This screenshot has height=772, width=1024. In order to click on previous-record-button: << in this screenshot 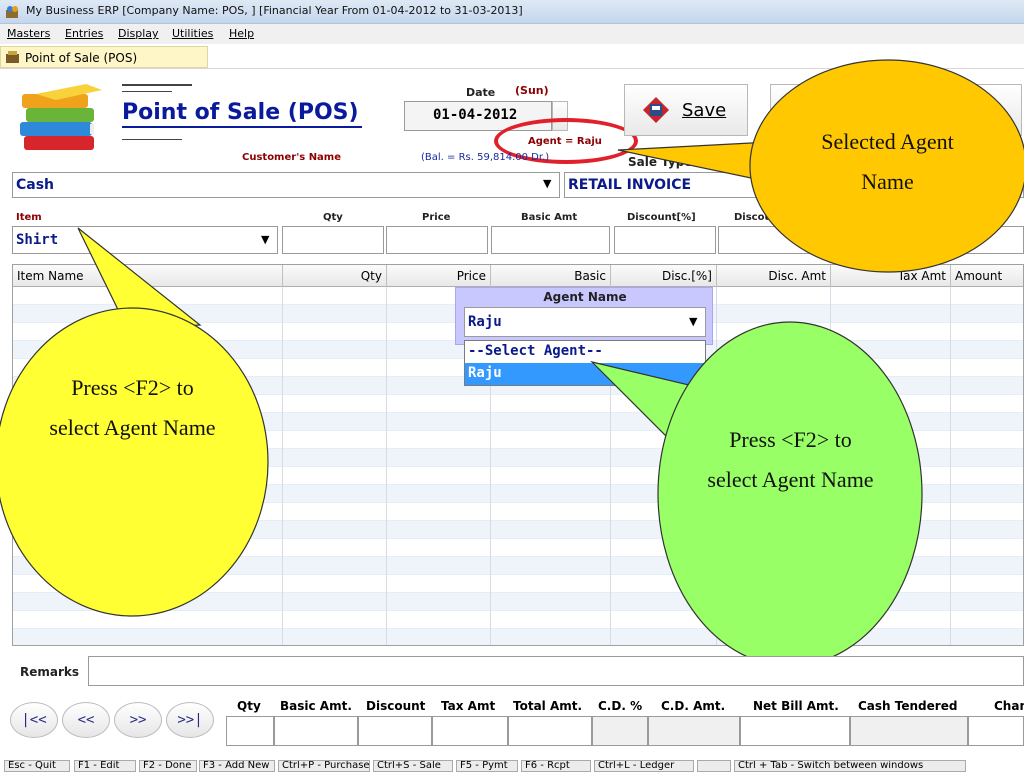, I will do `click(86, 720)`.